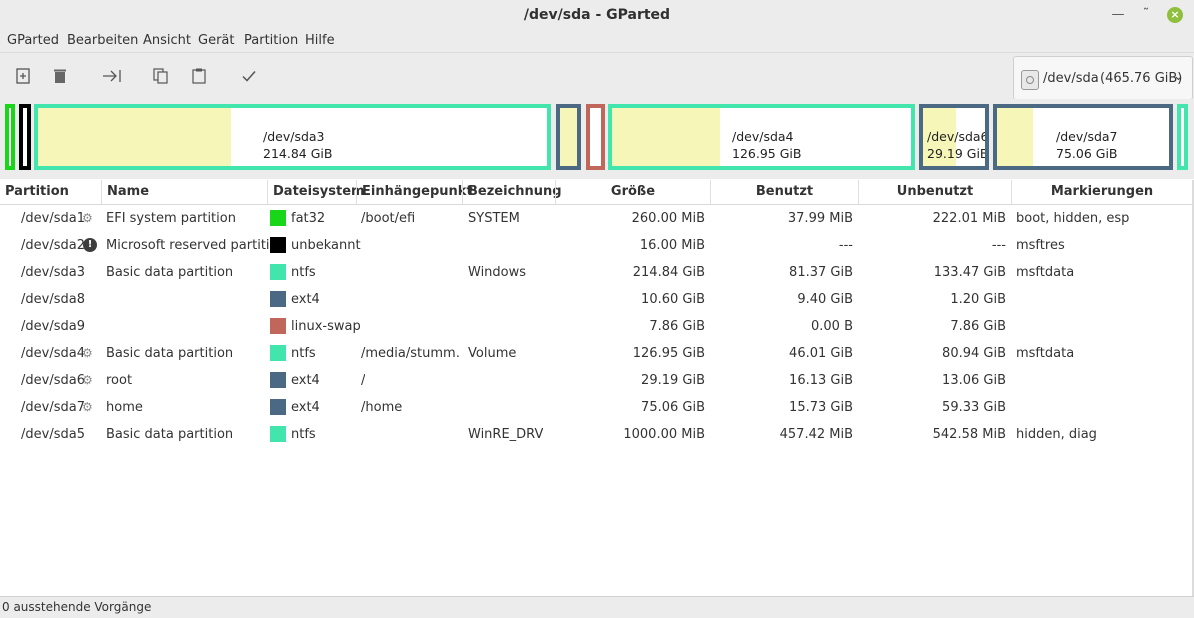 Image resolution: width=1194 pixels, height=618 pixels. Describe the element at coordinates (249, 76) in the screenshot. I see `apply-icon` at that location.